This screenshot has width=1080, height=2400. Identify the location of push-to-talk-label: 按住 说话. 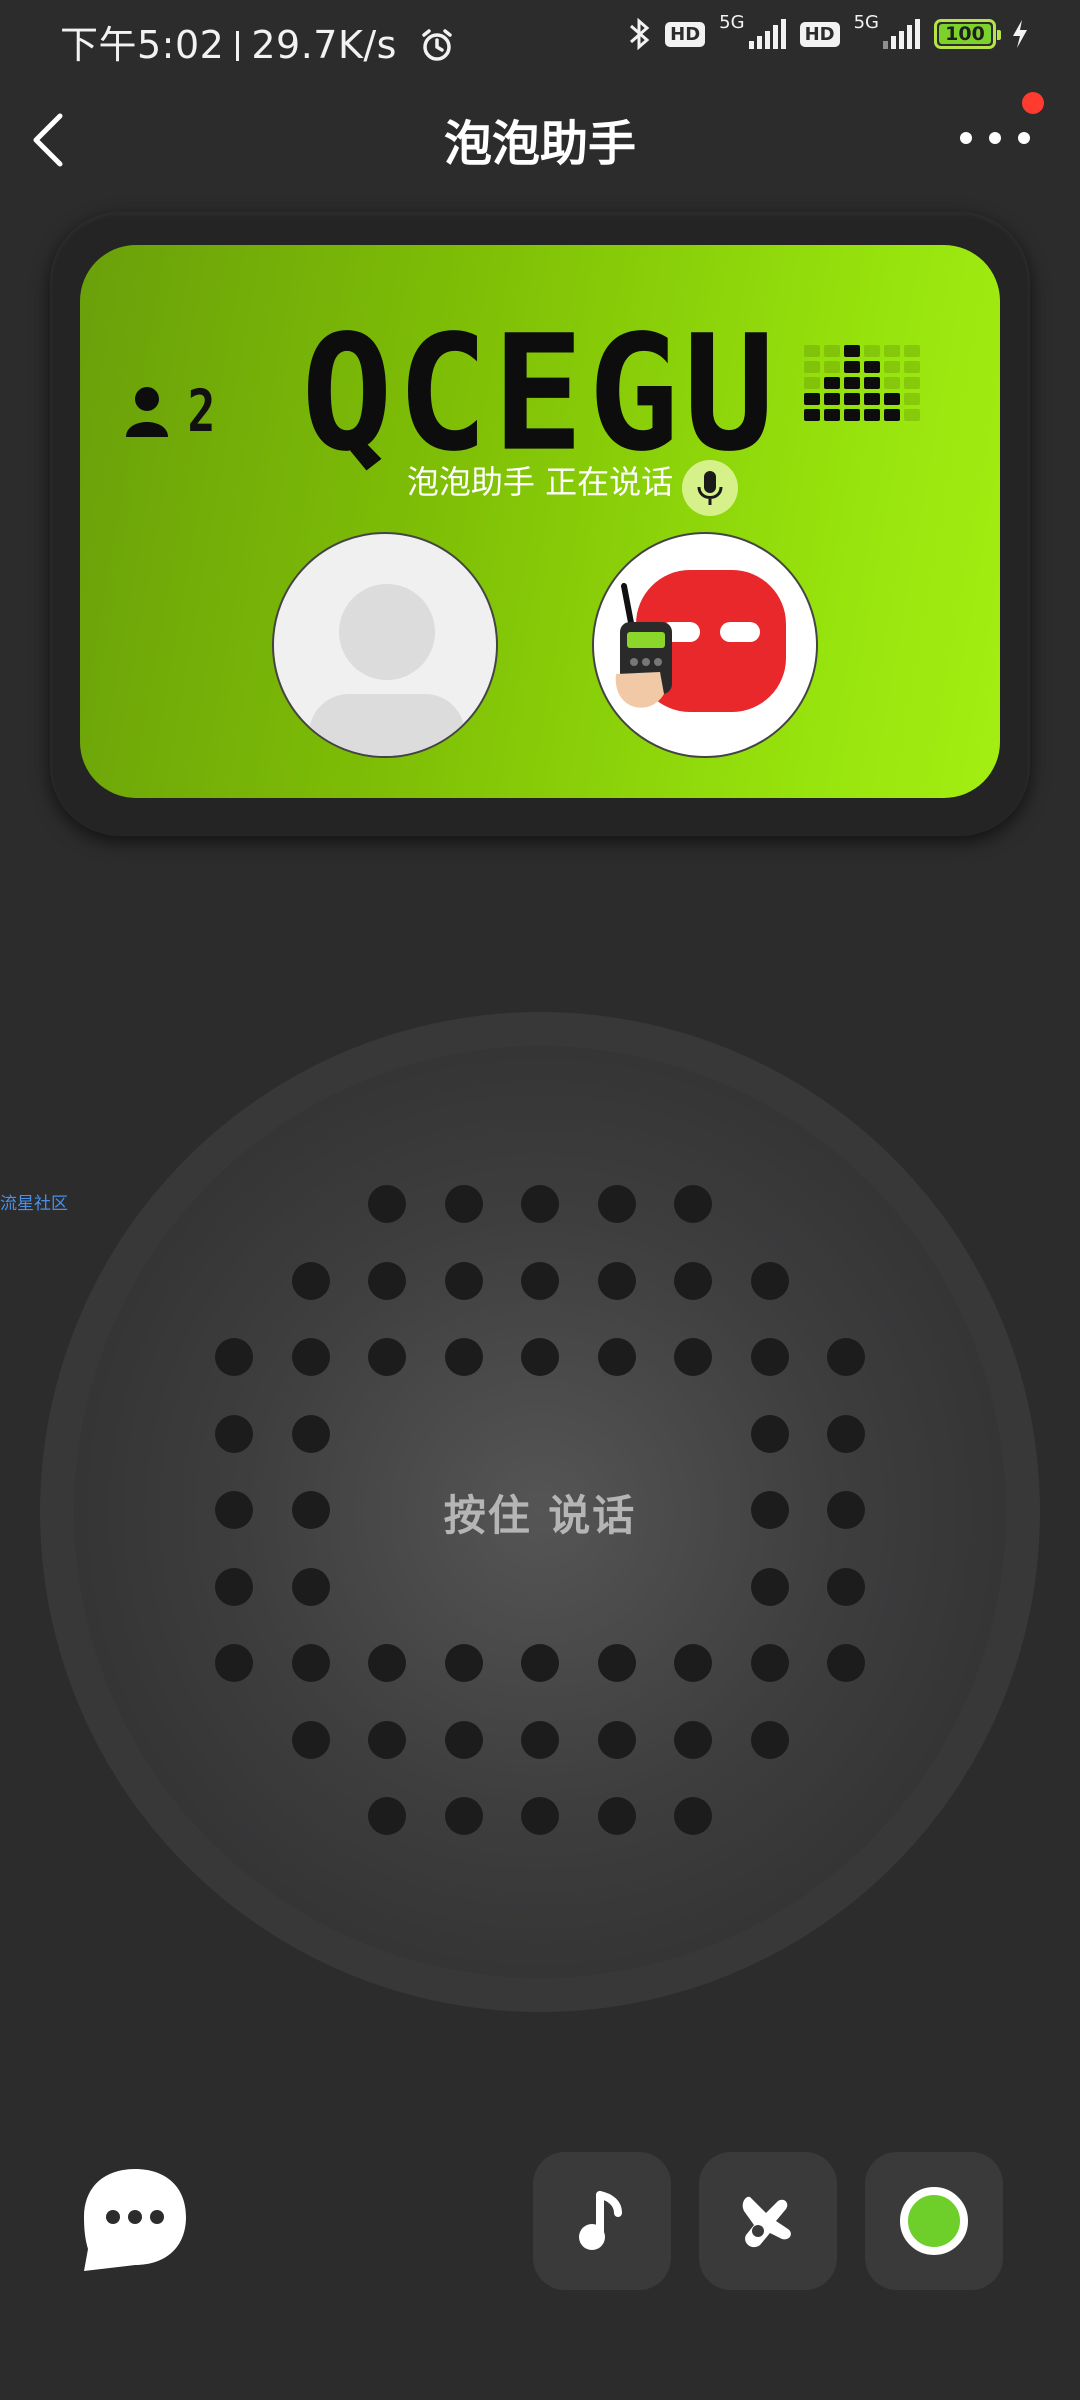
(540, 1515).